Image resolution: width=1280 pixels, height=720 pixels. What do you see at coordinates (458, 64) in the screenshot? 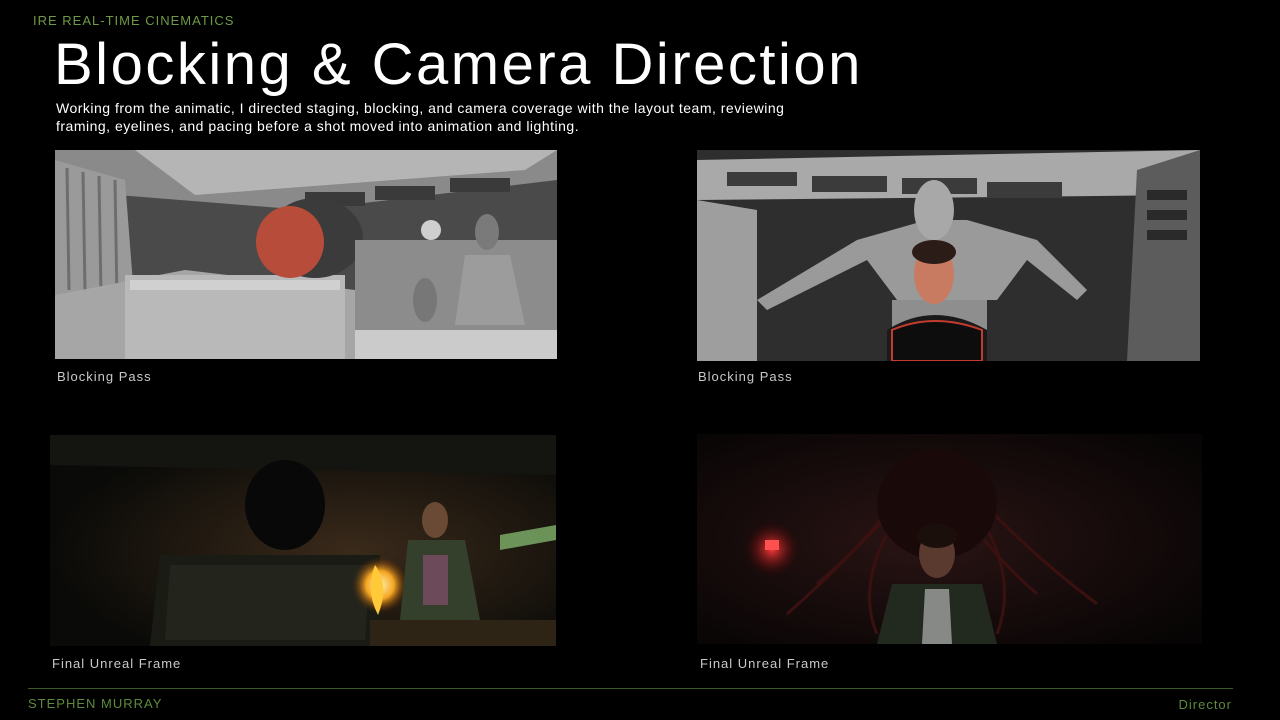
I see `page-title: Blocking & Camera Direction` at bounding box center [458, 64].